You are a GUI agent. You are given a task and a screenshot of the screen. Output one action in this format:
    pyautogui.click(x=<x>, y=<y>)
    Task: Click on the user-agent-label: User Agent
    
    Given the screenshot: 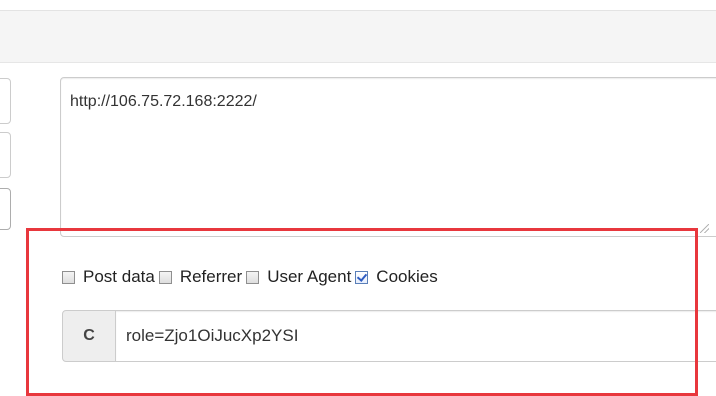 What is the action you would take?
    pyautogui.click(x=309, y=276)
    